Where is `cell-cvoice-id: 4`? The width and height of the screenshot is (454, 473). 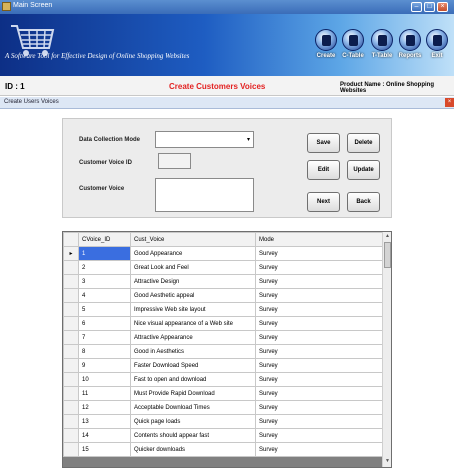
cell-cvoice-id: 4 is located at coordinates (104, 295).